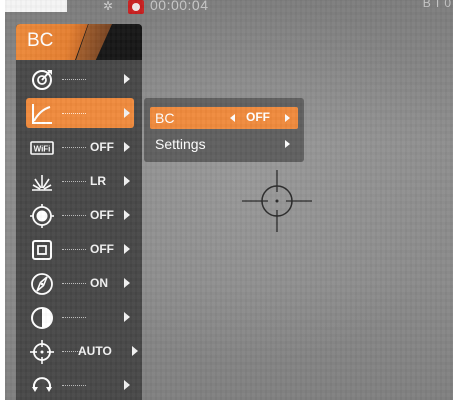 This screenshot has height=400, width=458. What do you see at coordinates (79, 181) in the screenshot?
I see `menu-item-recoil: LR` at bounding box center [79, 181].